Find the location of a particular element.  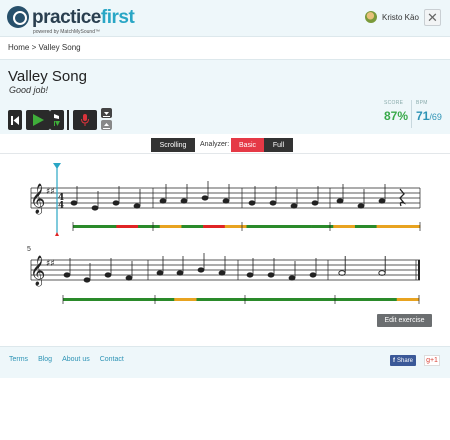

skip-back-button is located at coordinates (15, 120).